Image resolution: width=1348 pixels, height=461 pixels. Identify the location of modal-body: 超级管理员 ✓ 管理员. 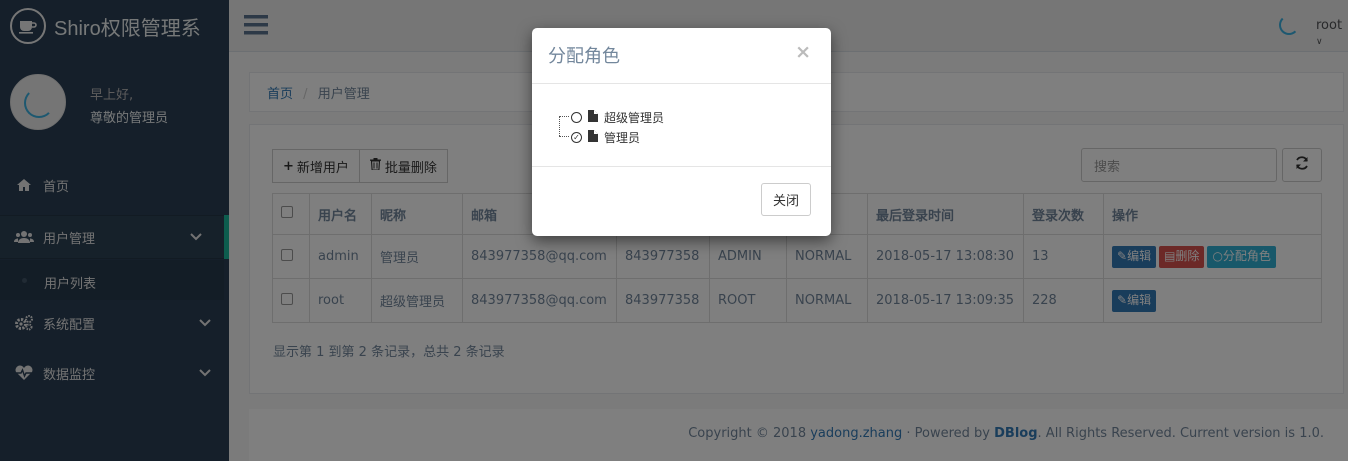
(681, 125).